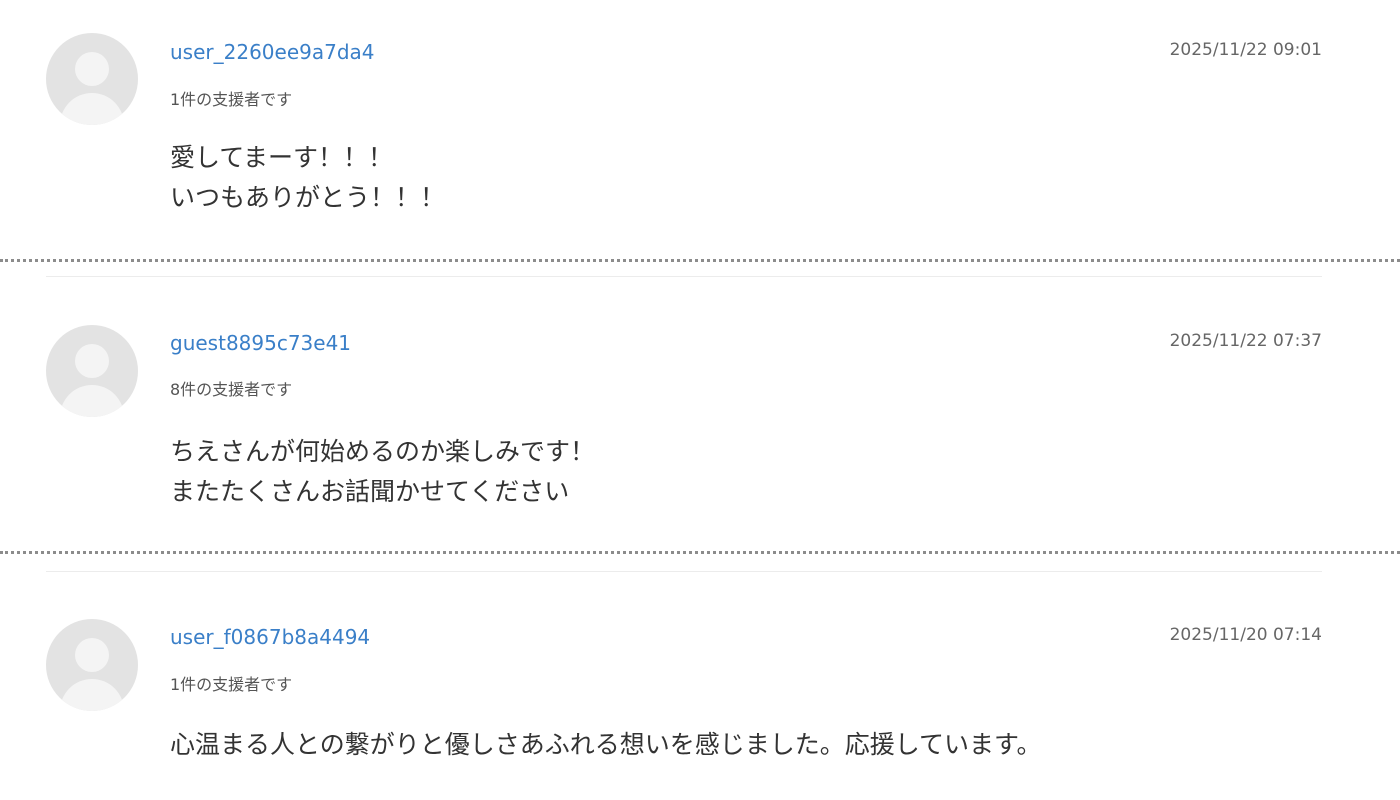  I want to click on comment-message: 心温まる人との繋がりと優しさあふれる想いを感じました。応援しています。, so click(606, 745).